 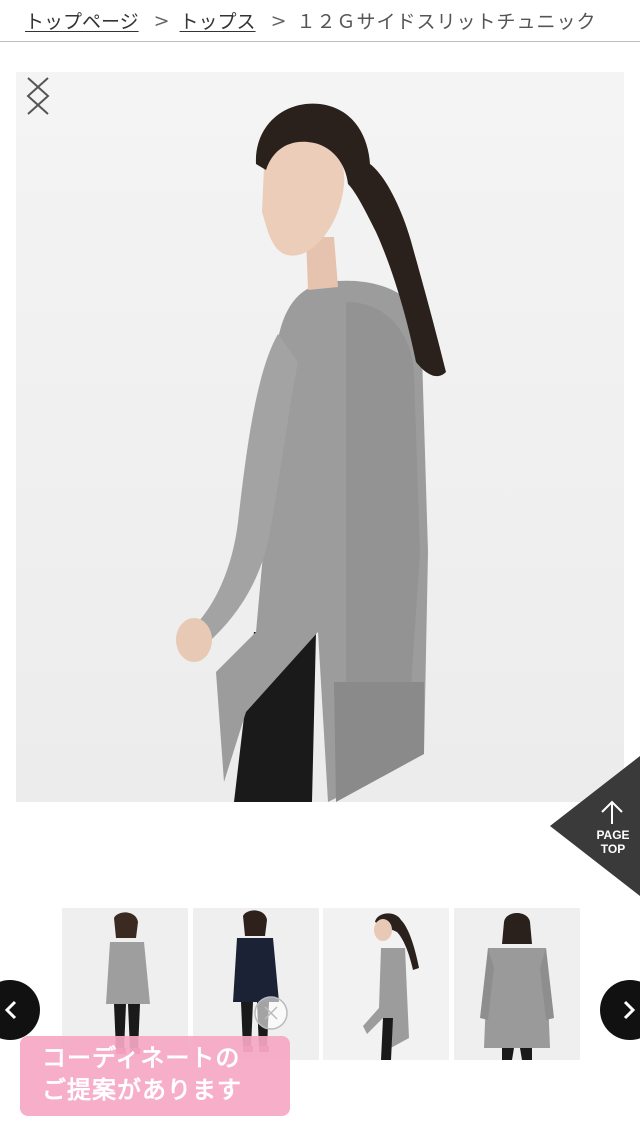 I want to click on page-top-line2: TOP, so click(x=613, y=849).